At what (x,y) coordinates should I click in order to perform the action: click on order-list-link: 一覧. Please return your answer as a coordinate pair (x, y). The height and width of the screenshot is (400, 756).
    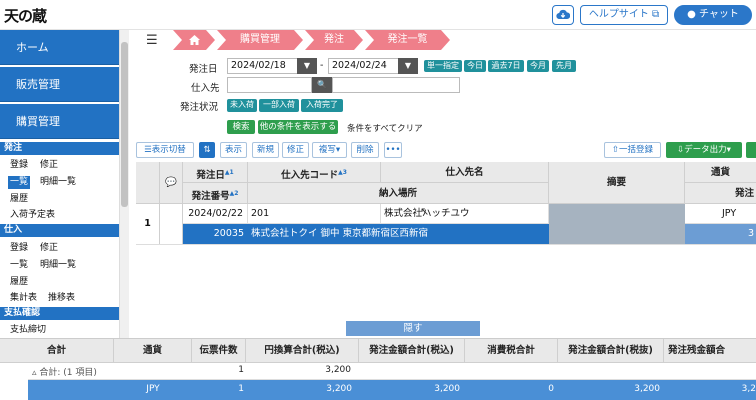
    Looking at the image, I should click on (19, 182).